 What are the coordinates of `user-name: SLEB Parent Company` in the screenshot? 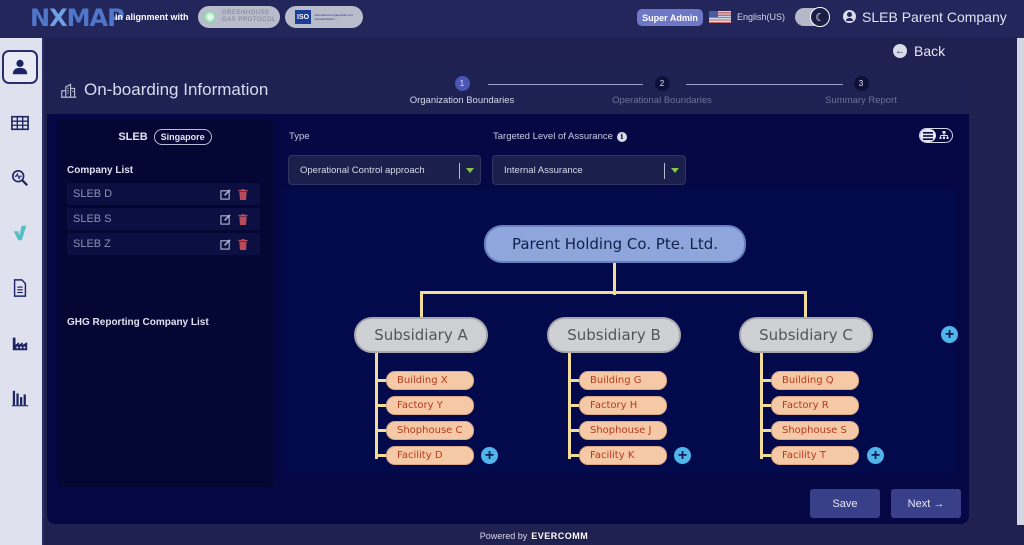 It's located at (934, 17).